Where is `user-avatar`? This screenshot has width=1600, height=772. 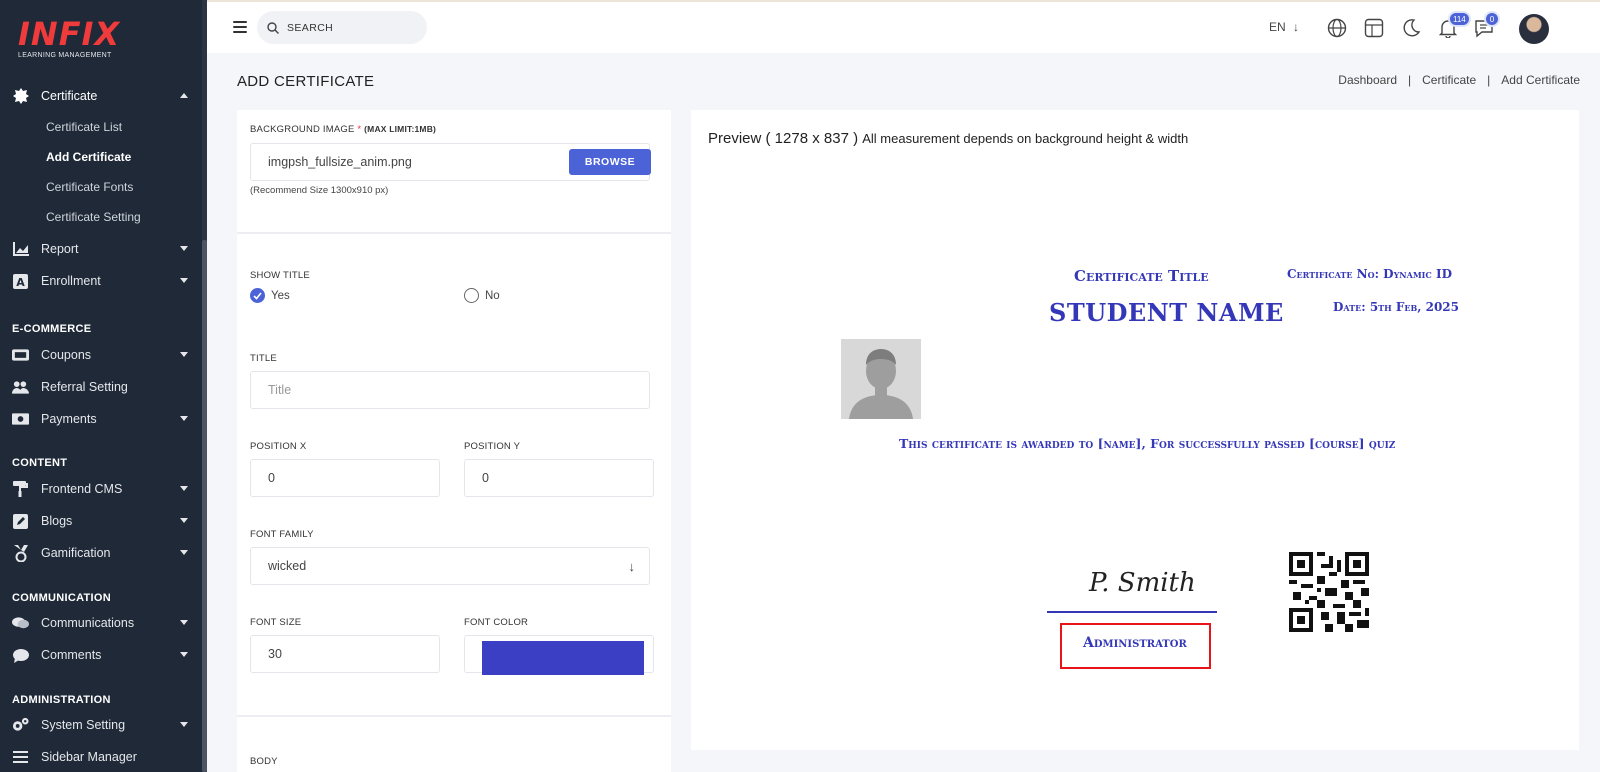 user-avatar is located at coordinates (1534, 29).